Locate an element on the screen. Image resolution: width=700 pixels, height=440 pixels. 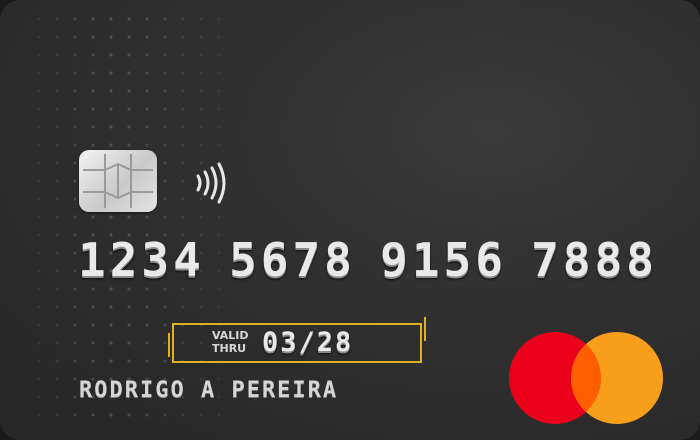
contactless-icon is located at coordinates (212, 183).